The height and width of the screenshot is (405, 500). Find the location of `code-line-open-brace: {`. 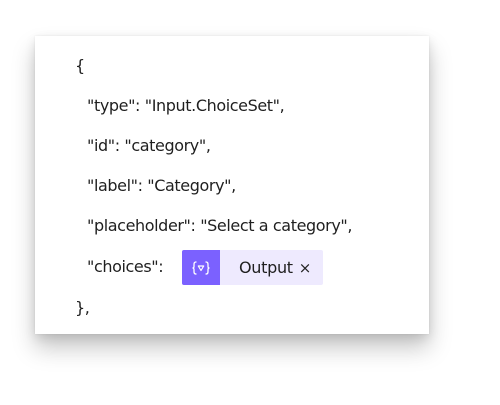

code-line-open-brace: { is located at coordinates (80, 65).